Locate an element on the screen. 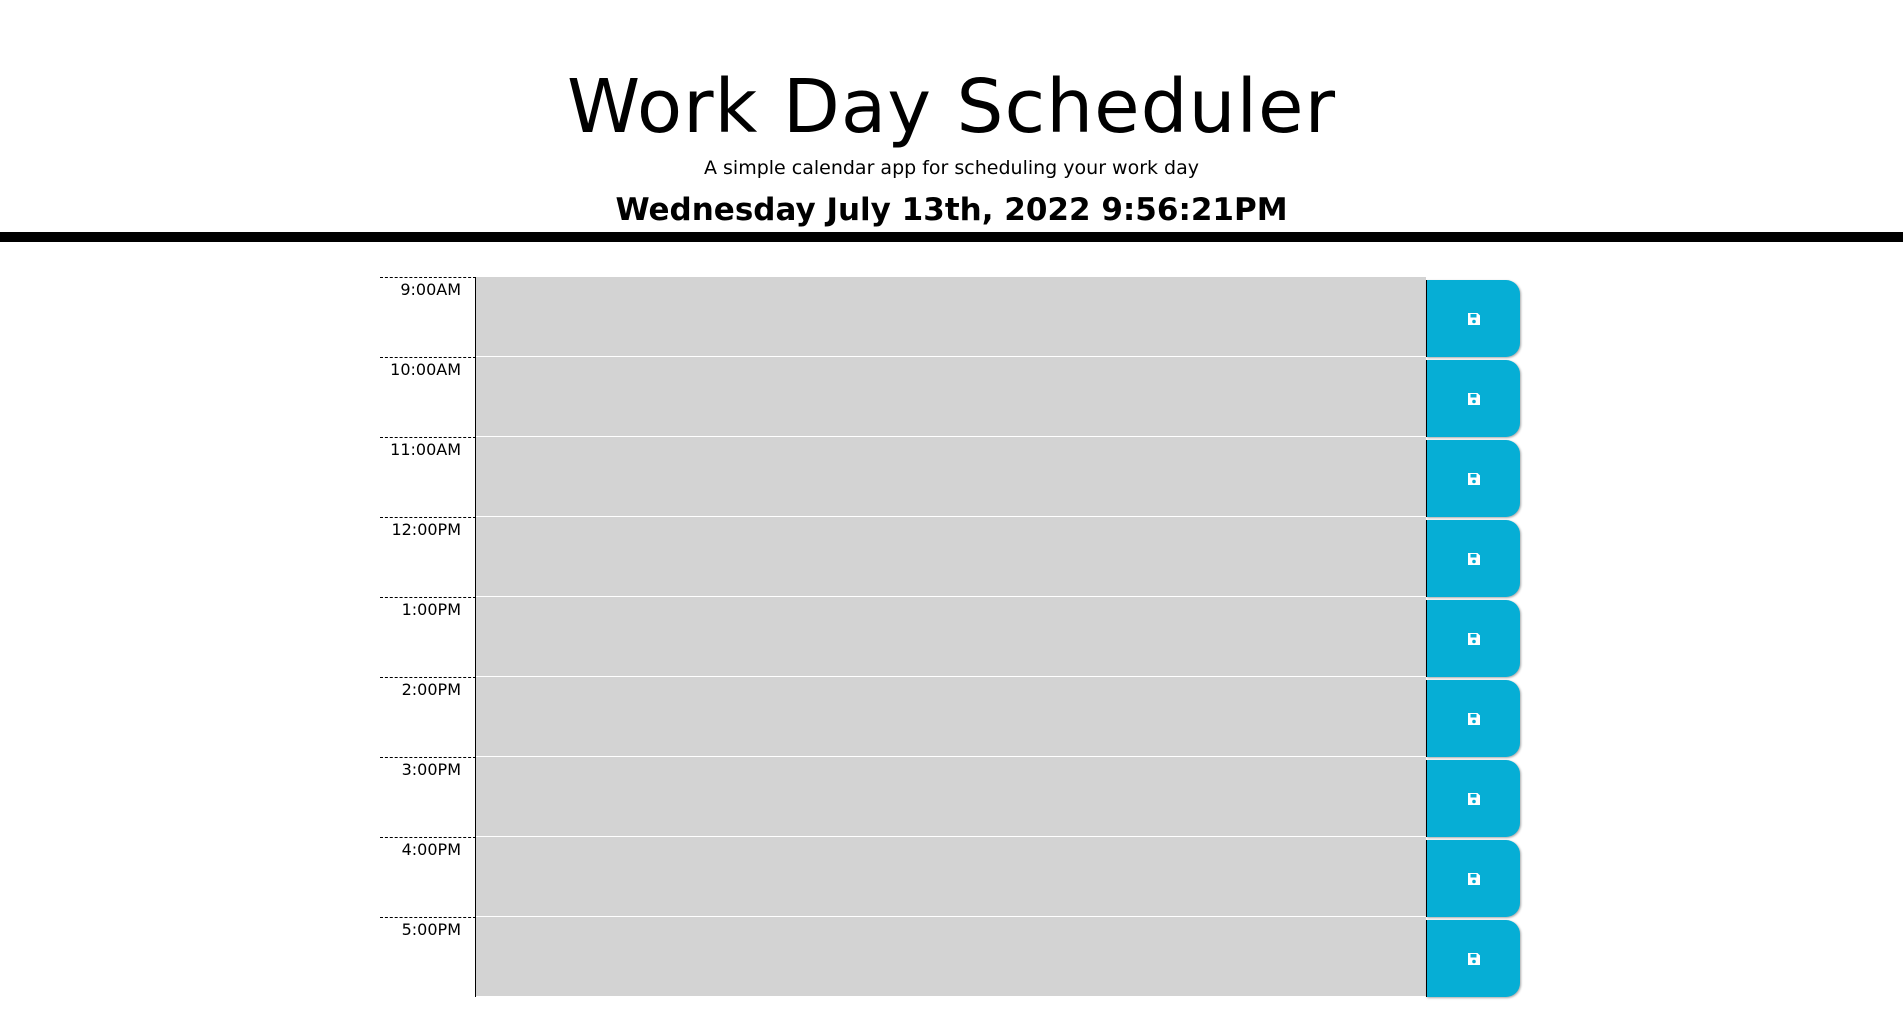  time-block-row: 1:00PM is located at coordinates (950, 637).